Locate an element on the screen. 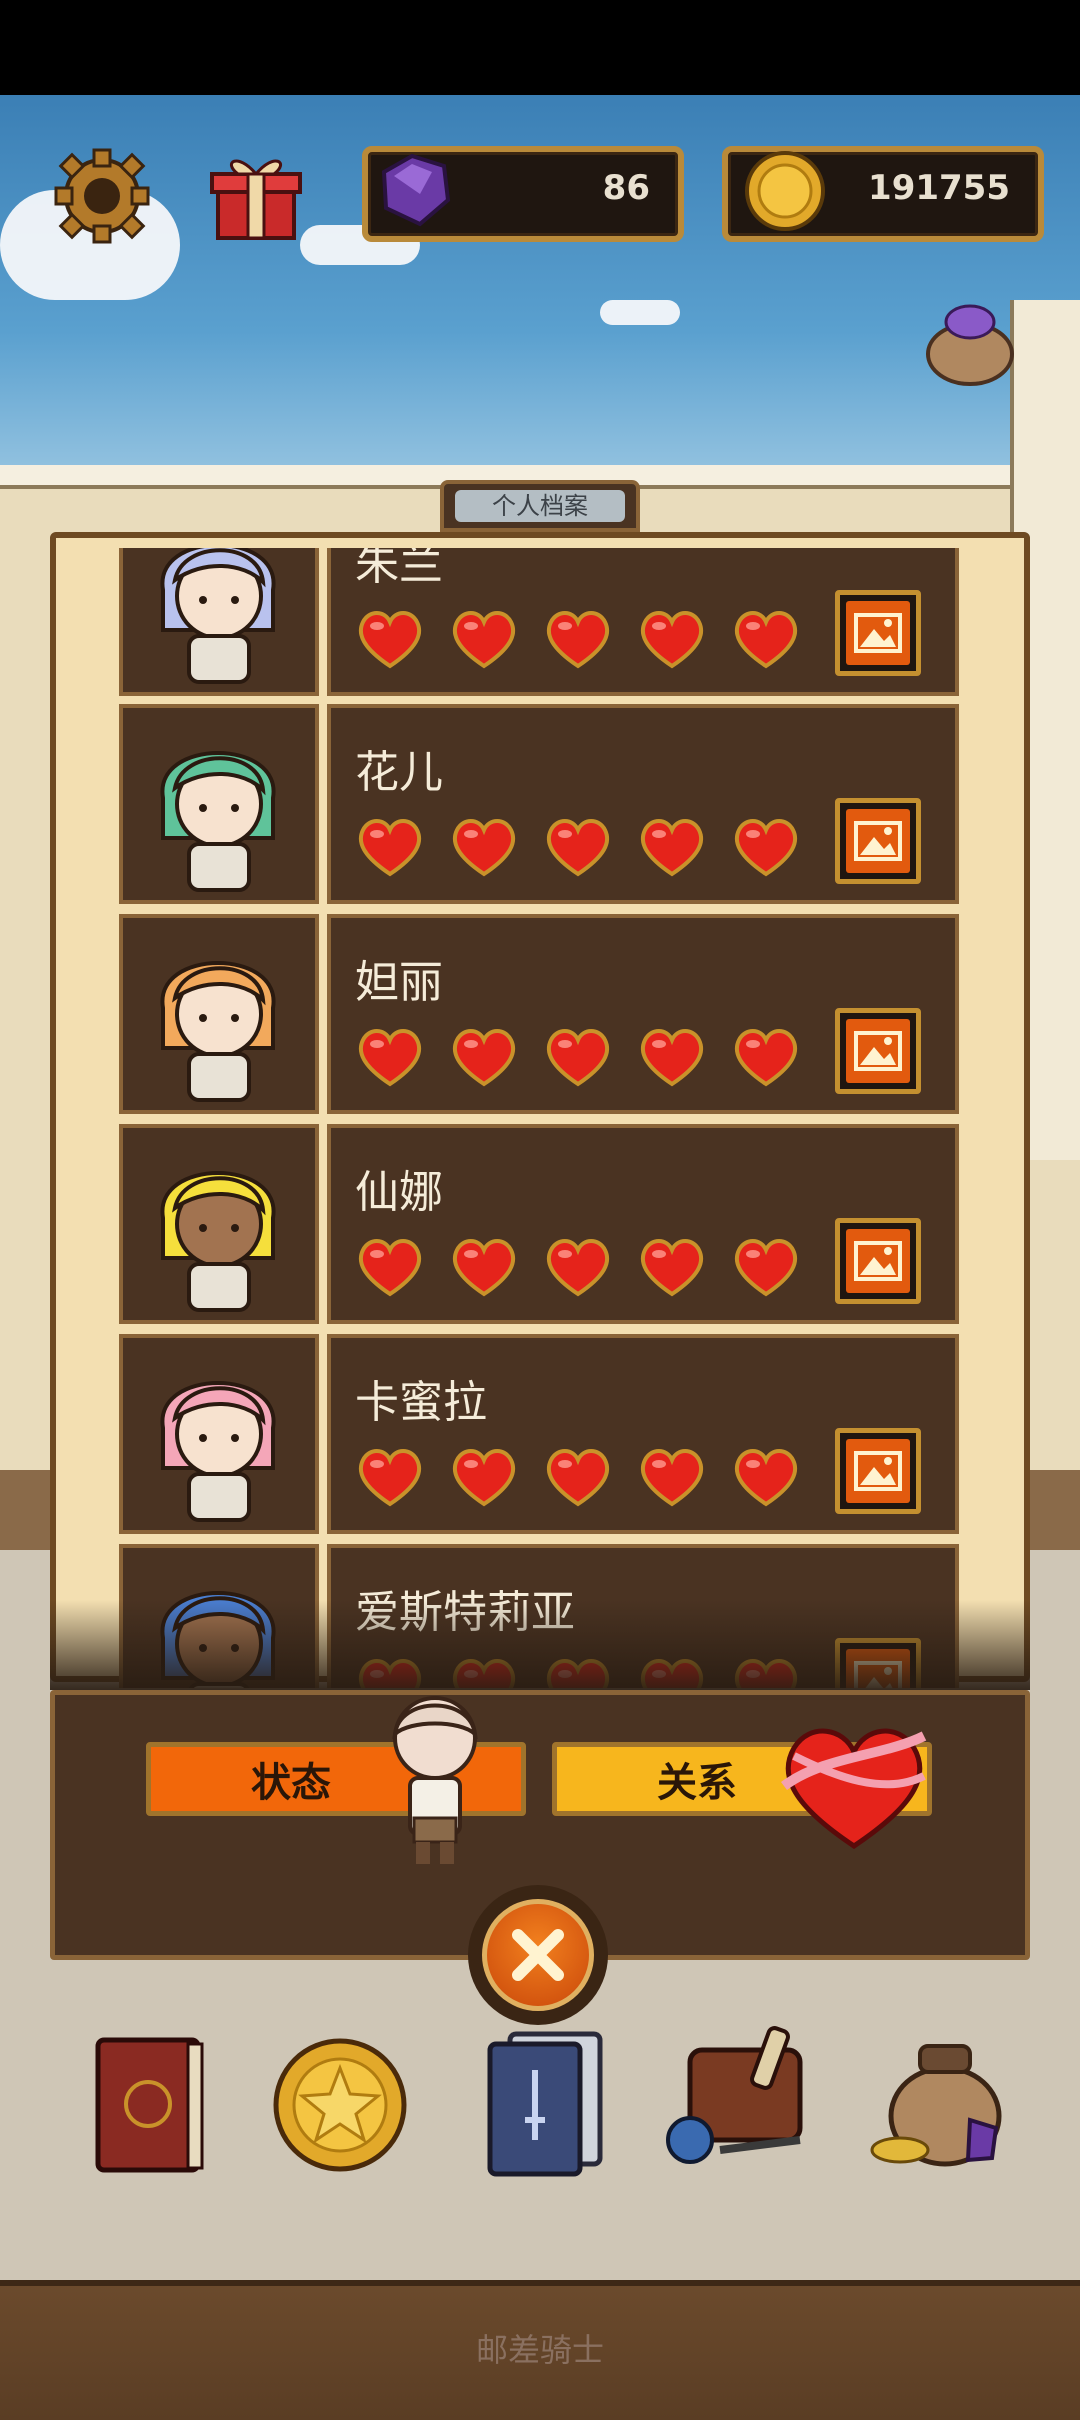 This screenshot has height=2420, width=1080. character-row: 朱兰 is located at coordinates (540, 622).